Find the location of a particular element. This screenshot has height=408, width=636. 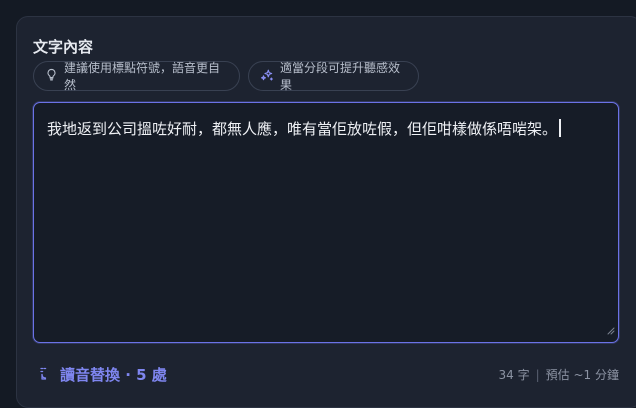

lightbulb-icon is located at coordinates (51, 76).